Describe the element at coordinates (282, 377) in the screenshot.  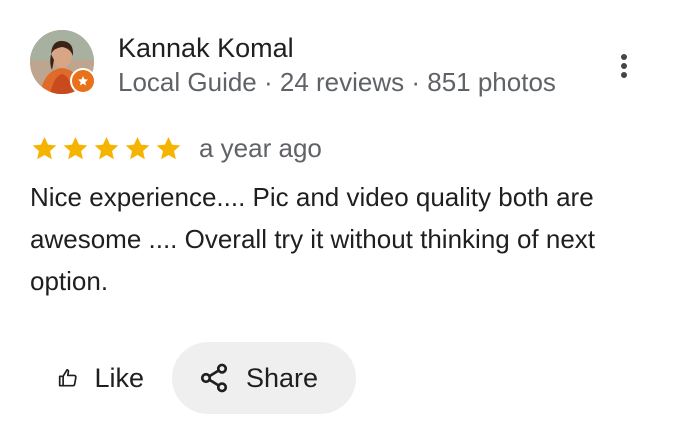
I see `share-label: Share` at that location.